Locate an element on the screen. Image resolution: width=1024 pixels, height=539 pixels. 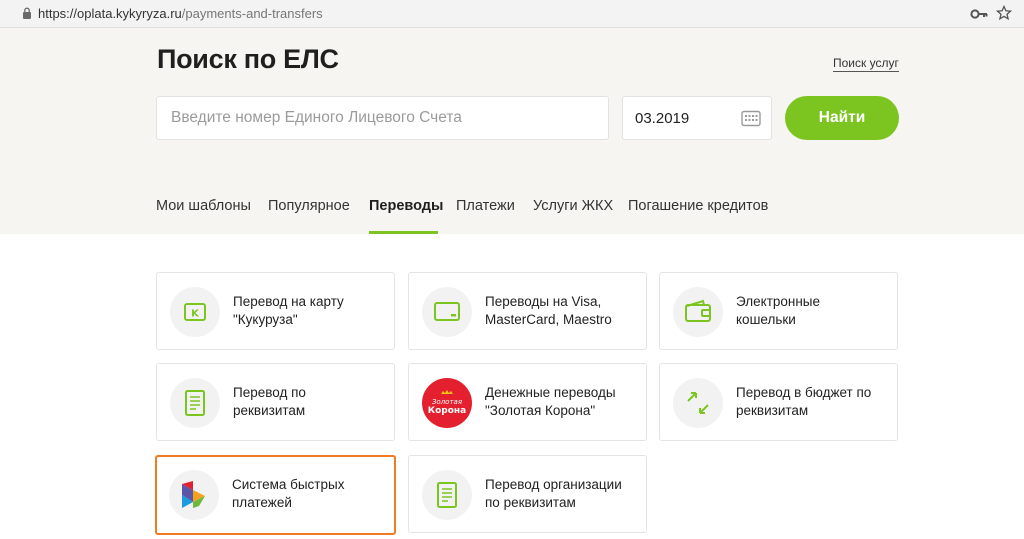
active-tab-indicator is located at coordinates (403, 232).